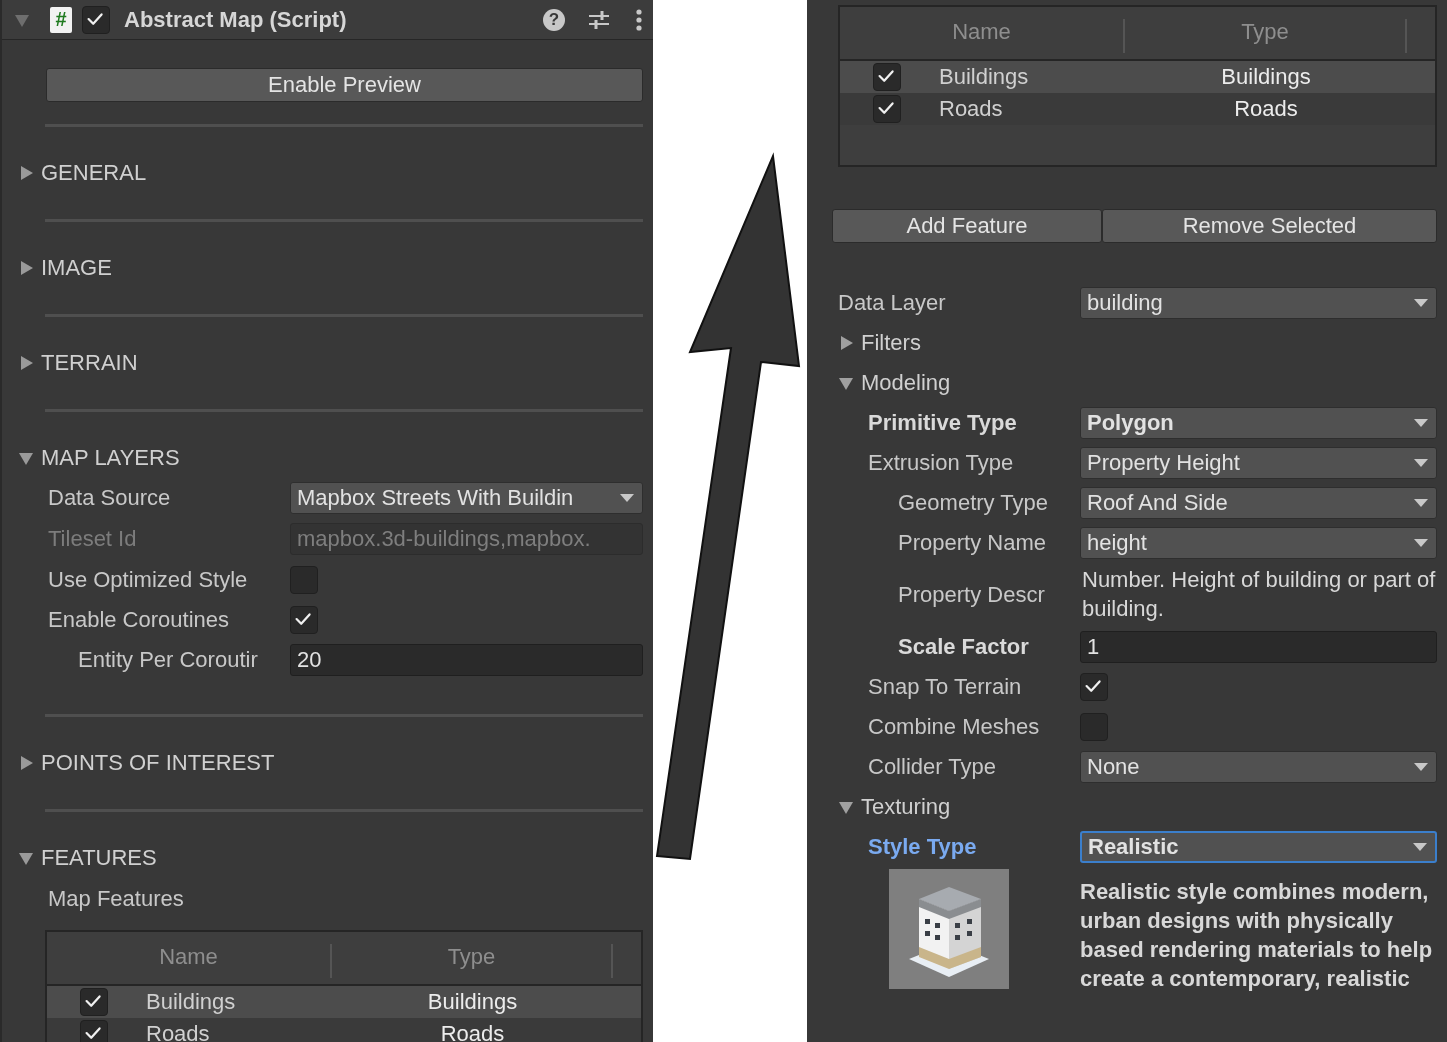 The height and width of the screenshot is (1042, 1447). What do you see at coordinates (158, 763) in the screenshot?
I see `section-title: POINTS OF INTEREST` at bounding box center [158, 763].